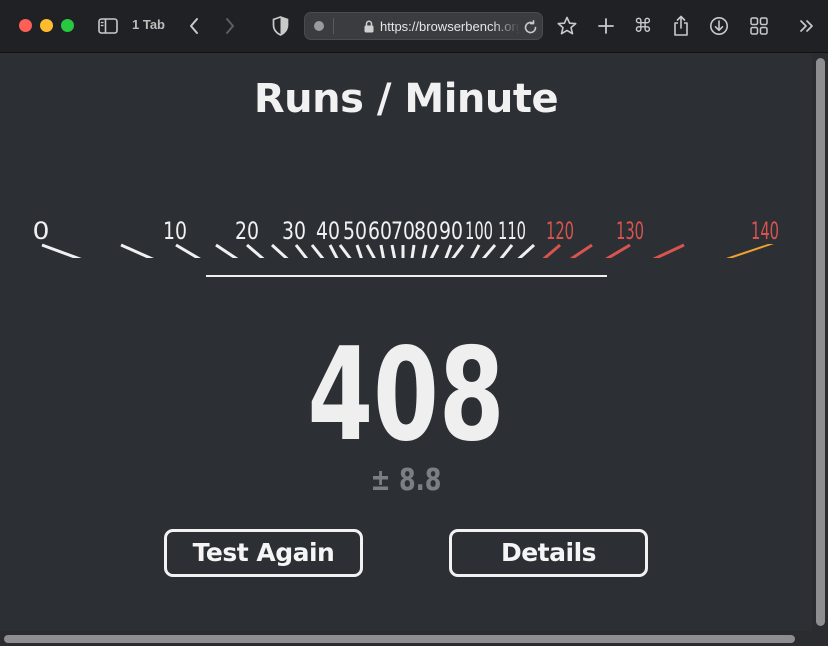 This screenshot has height=646, width=828. Describe the element at coordinates (479, 231) in the screenshot. I see `gauge-label: 100` at that location.